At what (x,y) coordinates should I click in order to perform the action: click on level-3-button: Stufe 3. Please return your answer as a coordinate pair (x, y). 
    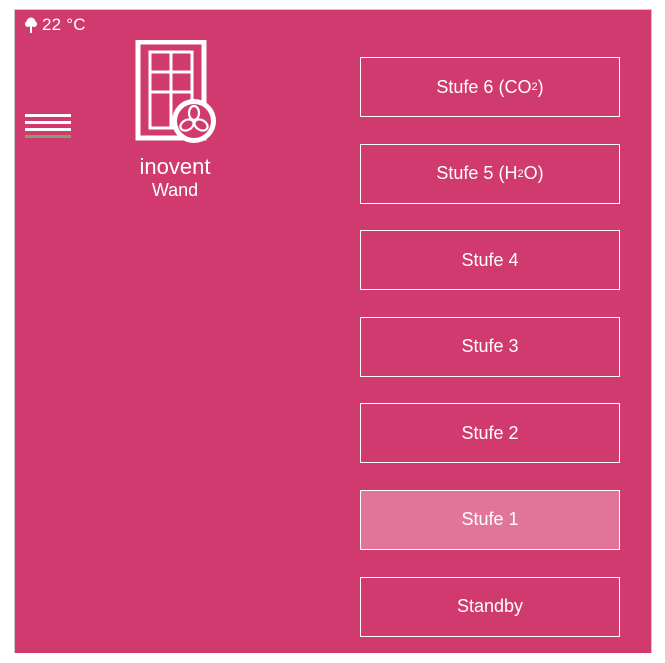
    Looking at the image, I should click on (490, 346).